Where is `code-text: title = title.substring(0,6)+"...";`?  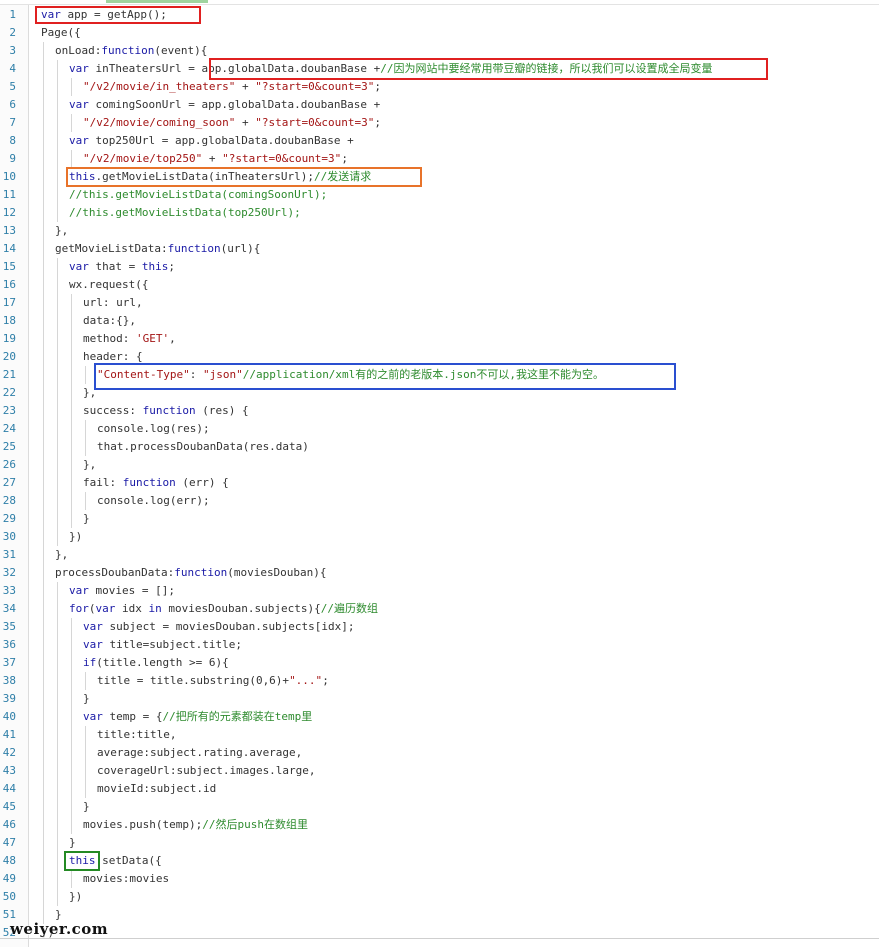 code-text: title = title.substring(0,6)+"..."; is located at coordinates (213, 681).